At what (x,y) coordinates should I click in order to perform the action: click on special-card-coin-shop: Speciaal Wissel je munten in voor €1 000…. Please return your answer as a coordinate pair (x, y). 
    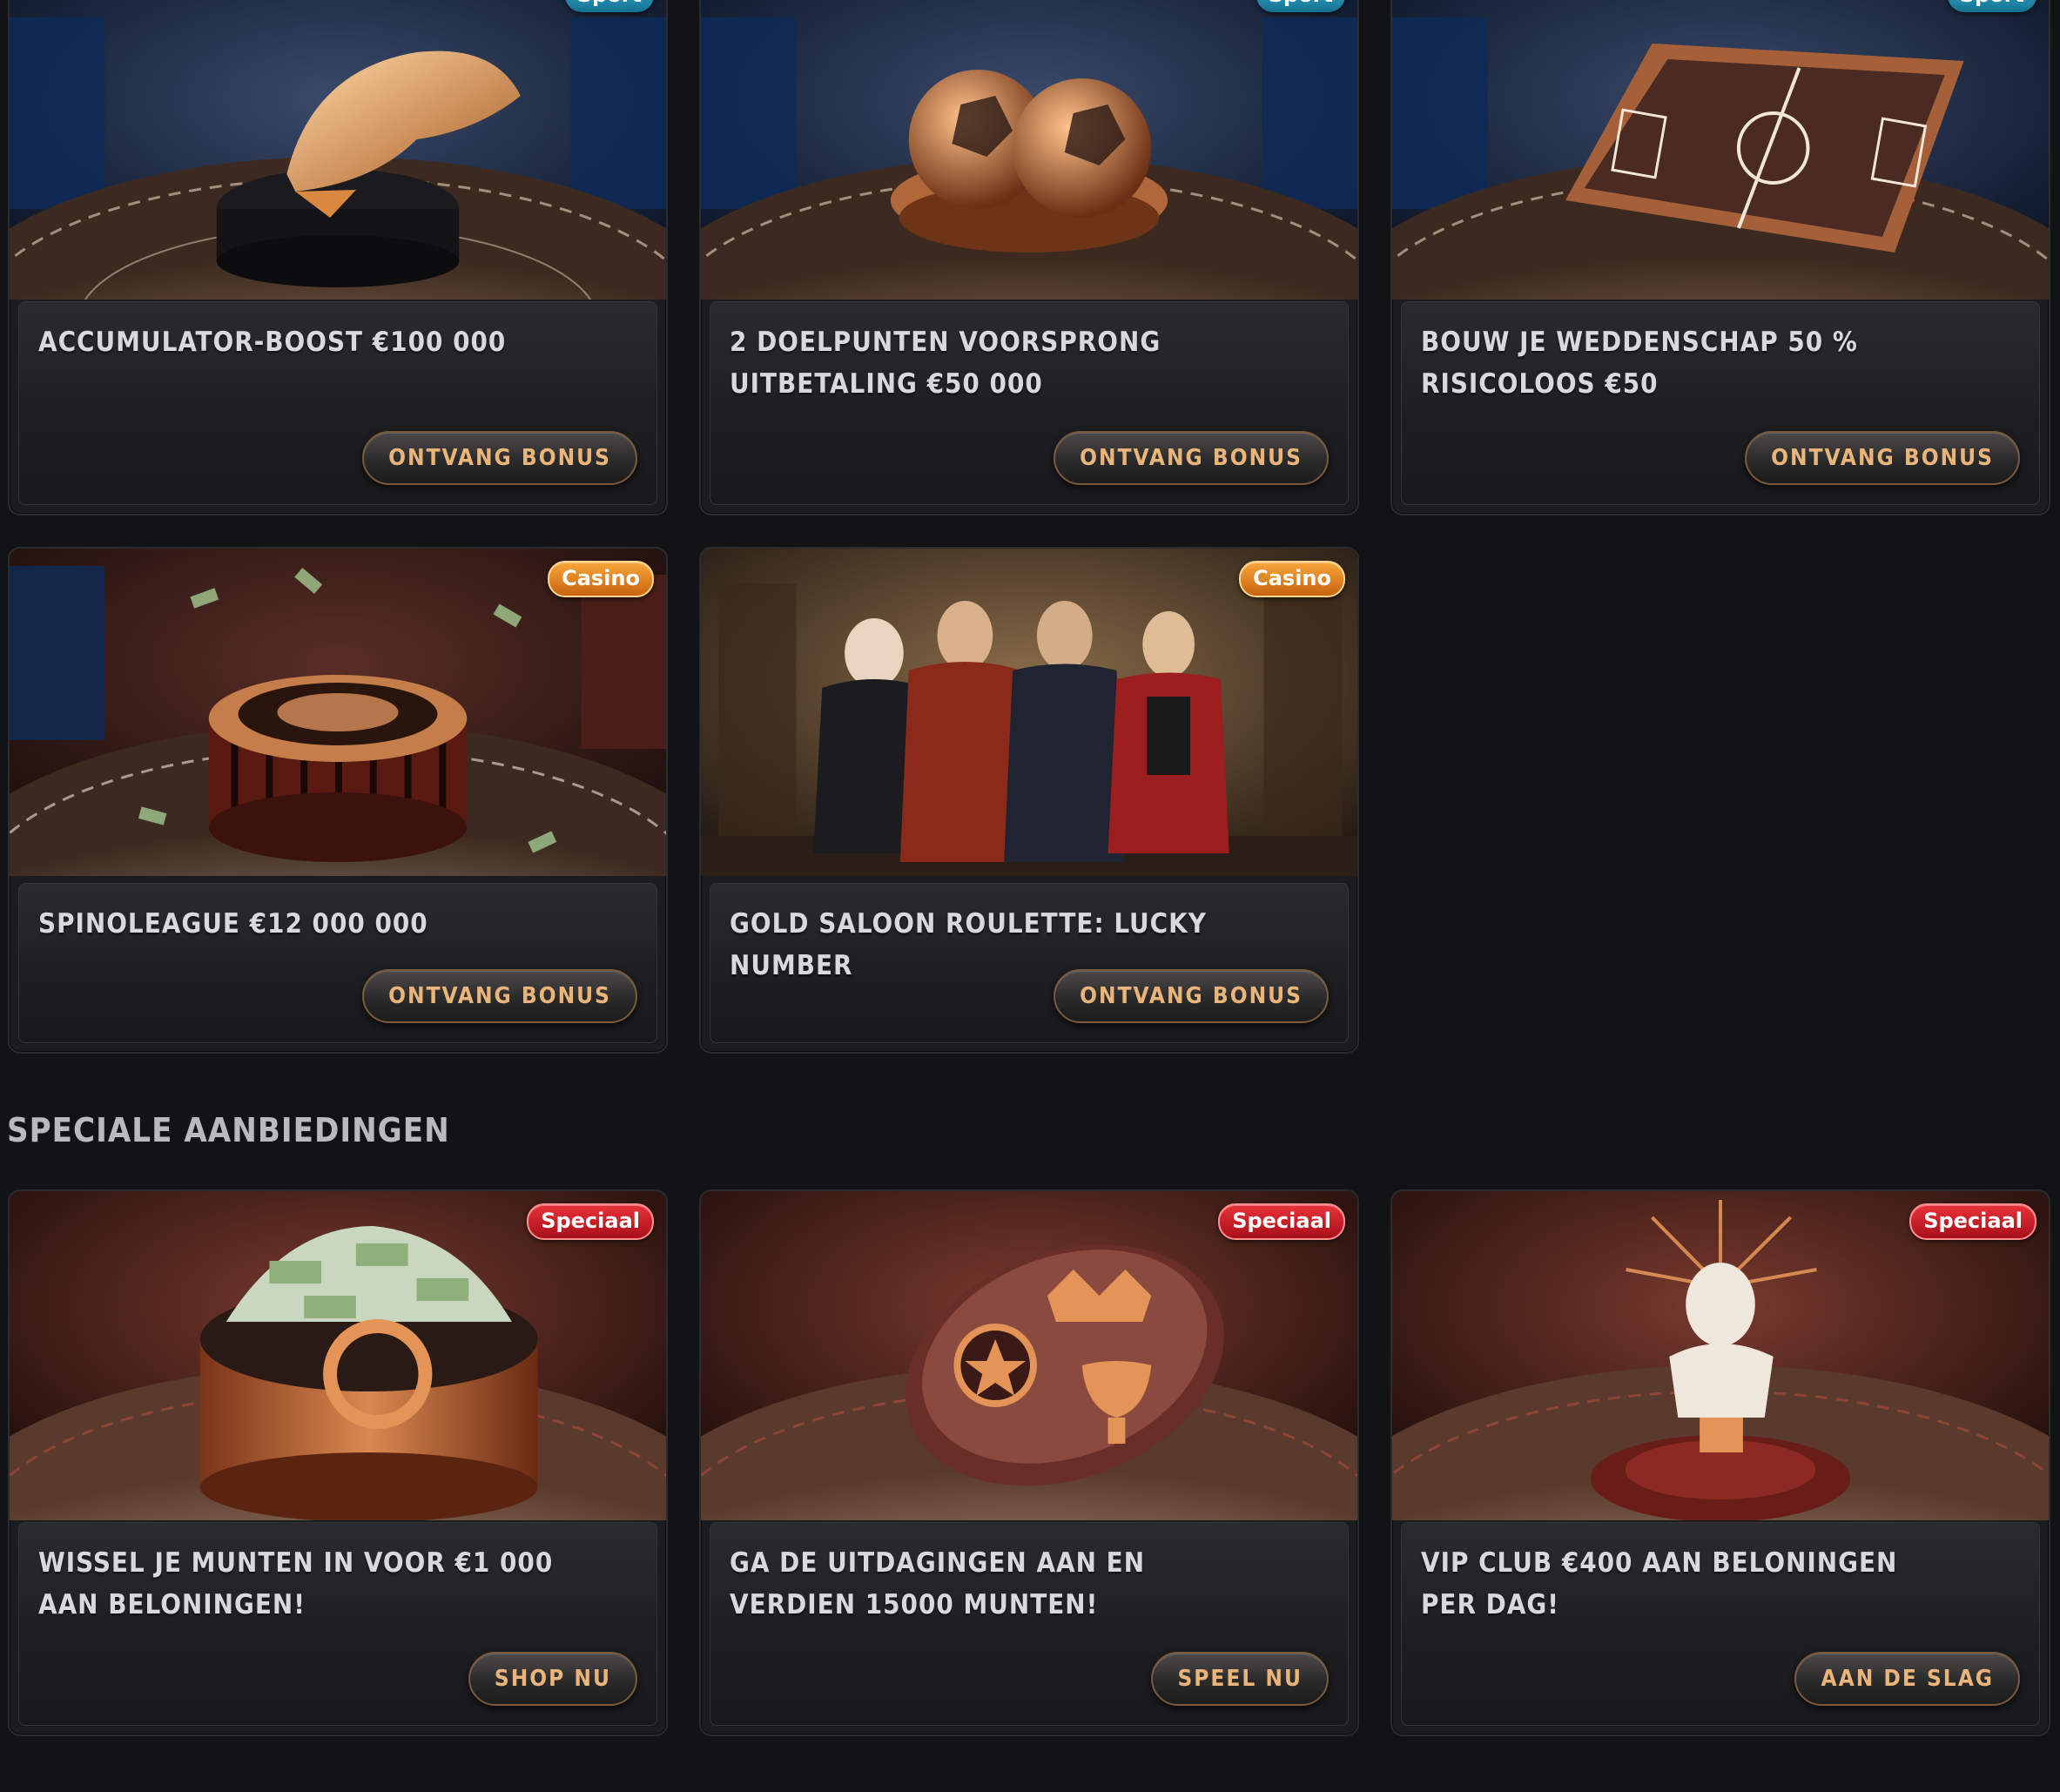
    Looking at the image, I should click on (338, 1462).